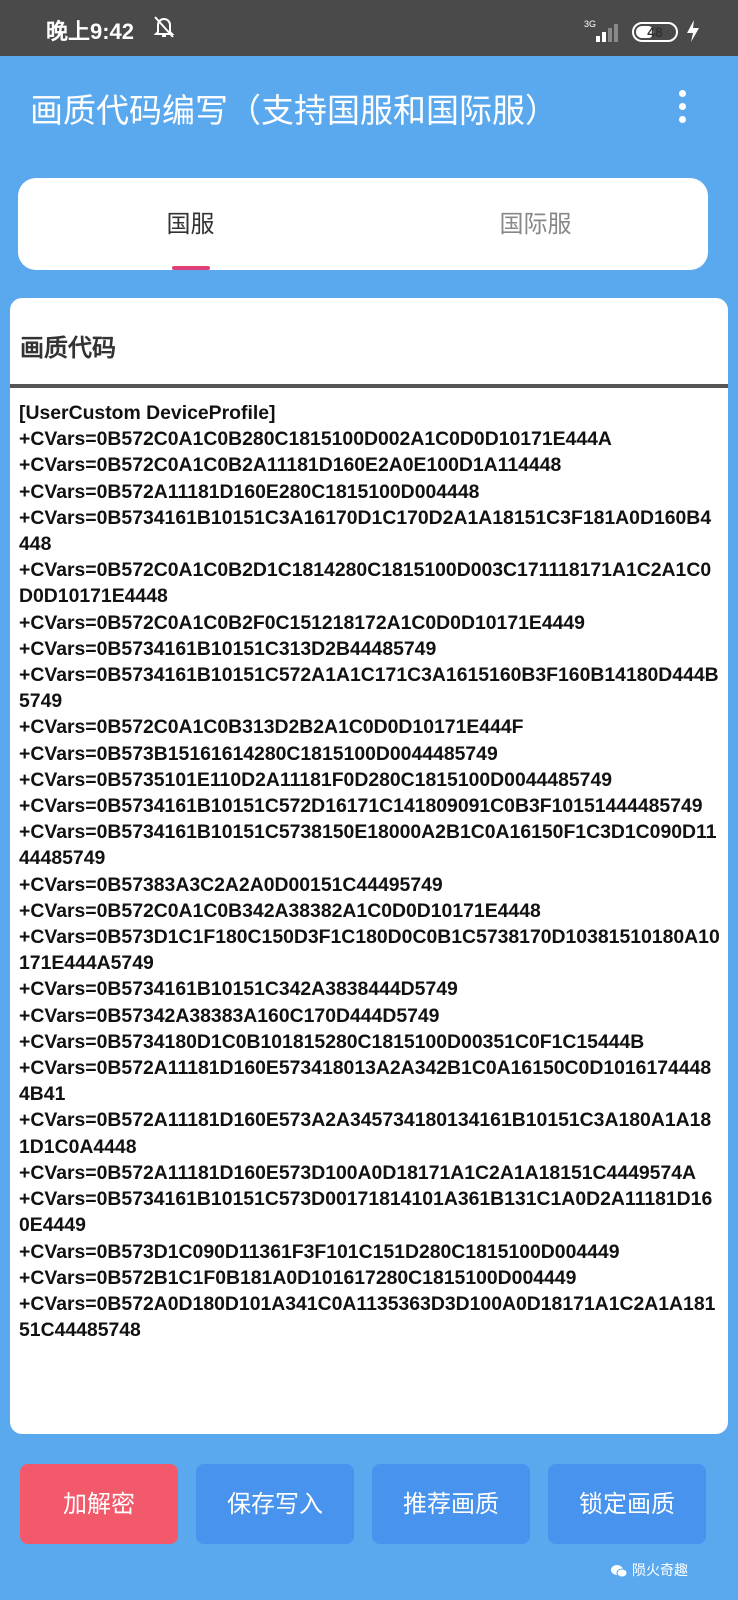 The width and height of the screenshot is (738, 1600). What do you see at coordinates (682, 107) in the screenshot?
I see `more-vert-icon` at bounding box center [682, 107].